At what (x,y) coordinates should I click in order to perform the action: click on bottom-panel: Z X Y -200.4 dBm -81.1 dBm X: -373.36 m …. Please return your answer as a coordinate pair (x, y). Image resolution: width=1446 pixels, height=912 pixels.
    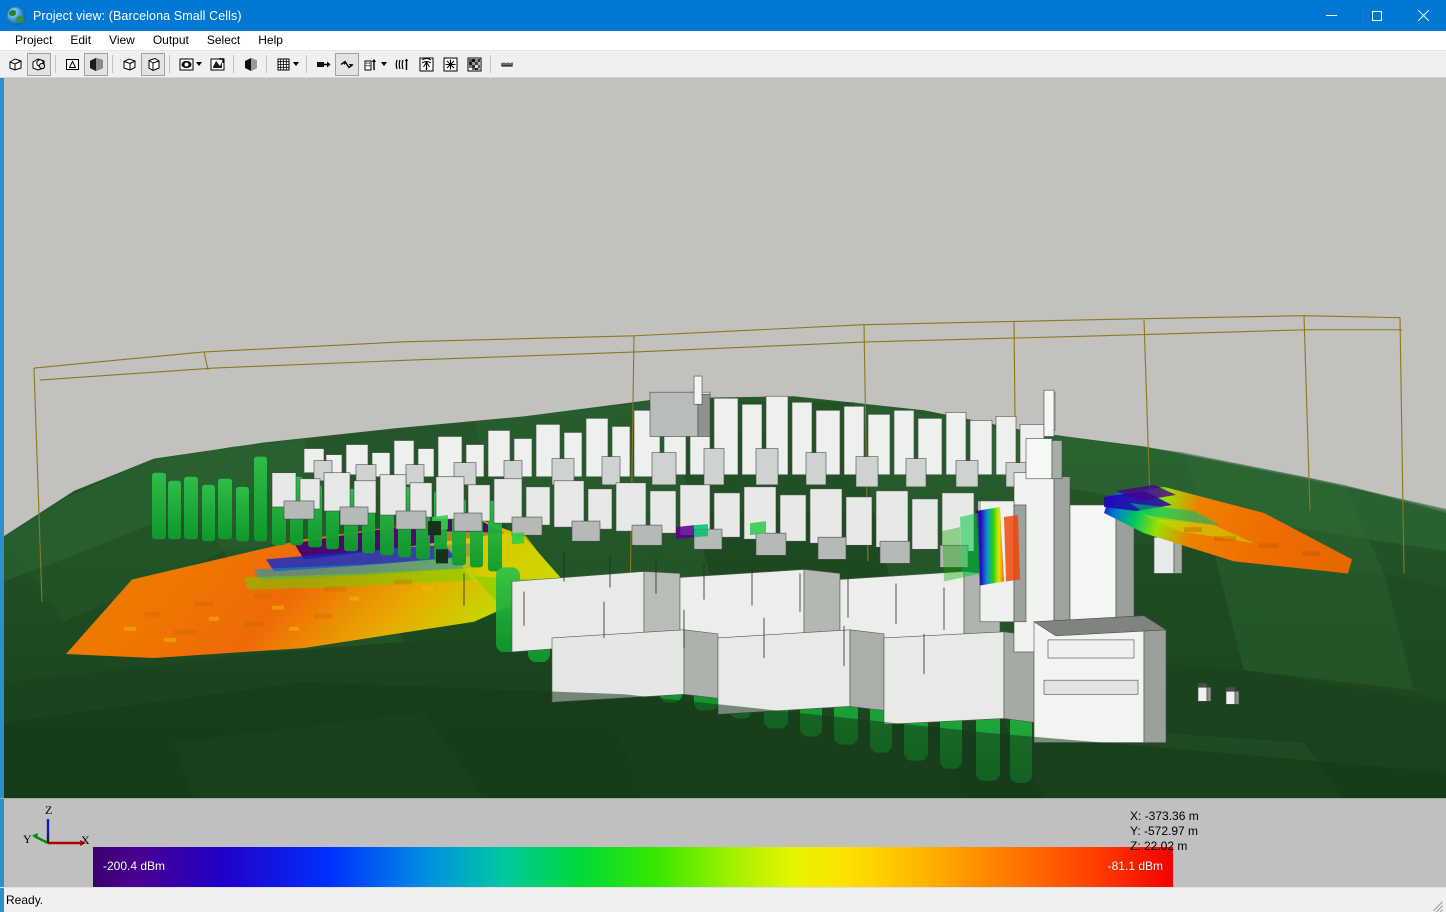
    Looking at the image, I should click on (723, 842).